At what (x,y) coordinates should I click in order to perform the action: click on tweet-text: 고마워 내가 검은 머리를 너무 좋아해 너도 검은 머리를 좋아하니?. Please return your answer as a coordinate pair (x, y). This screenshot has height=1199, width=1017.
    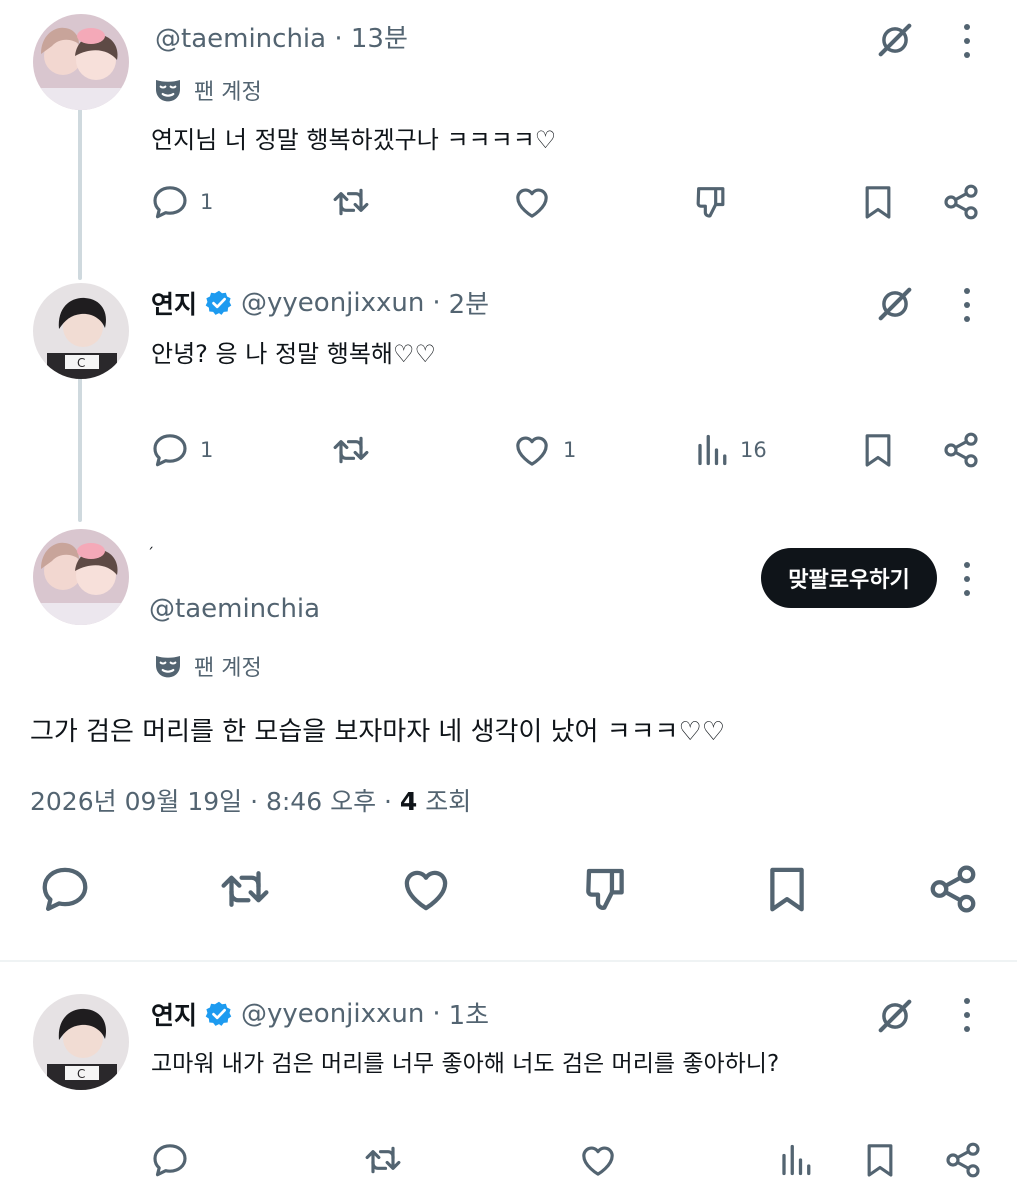
    Looking at the image, I should click on (465, 1064).